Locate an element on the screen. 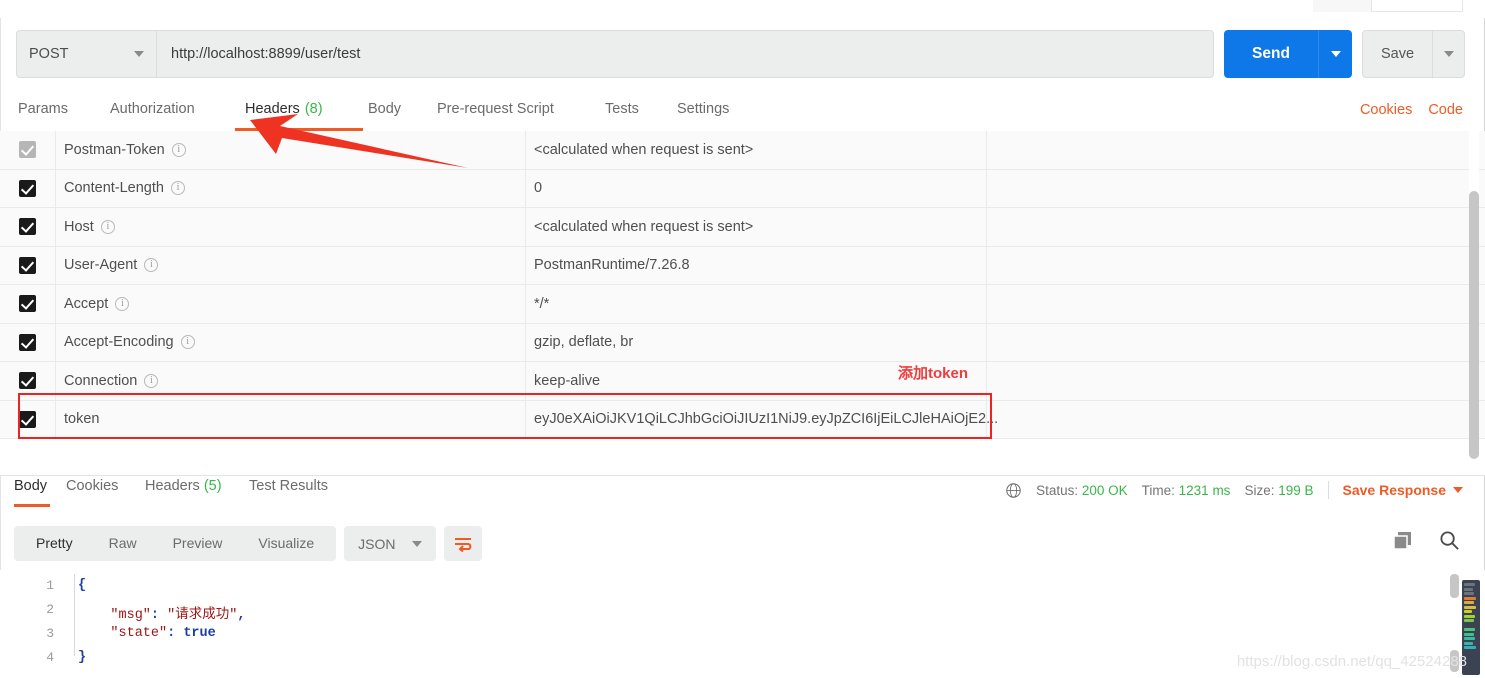 The height and width of the screenshot is (678, 1485). format-tab-pretty: Pretty is located at coordinates (54, 543).